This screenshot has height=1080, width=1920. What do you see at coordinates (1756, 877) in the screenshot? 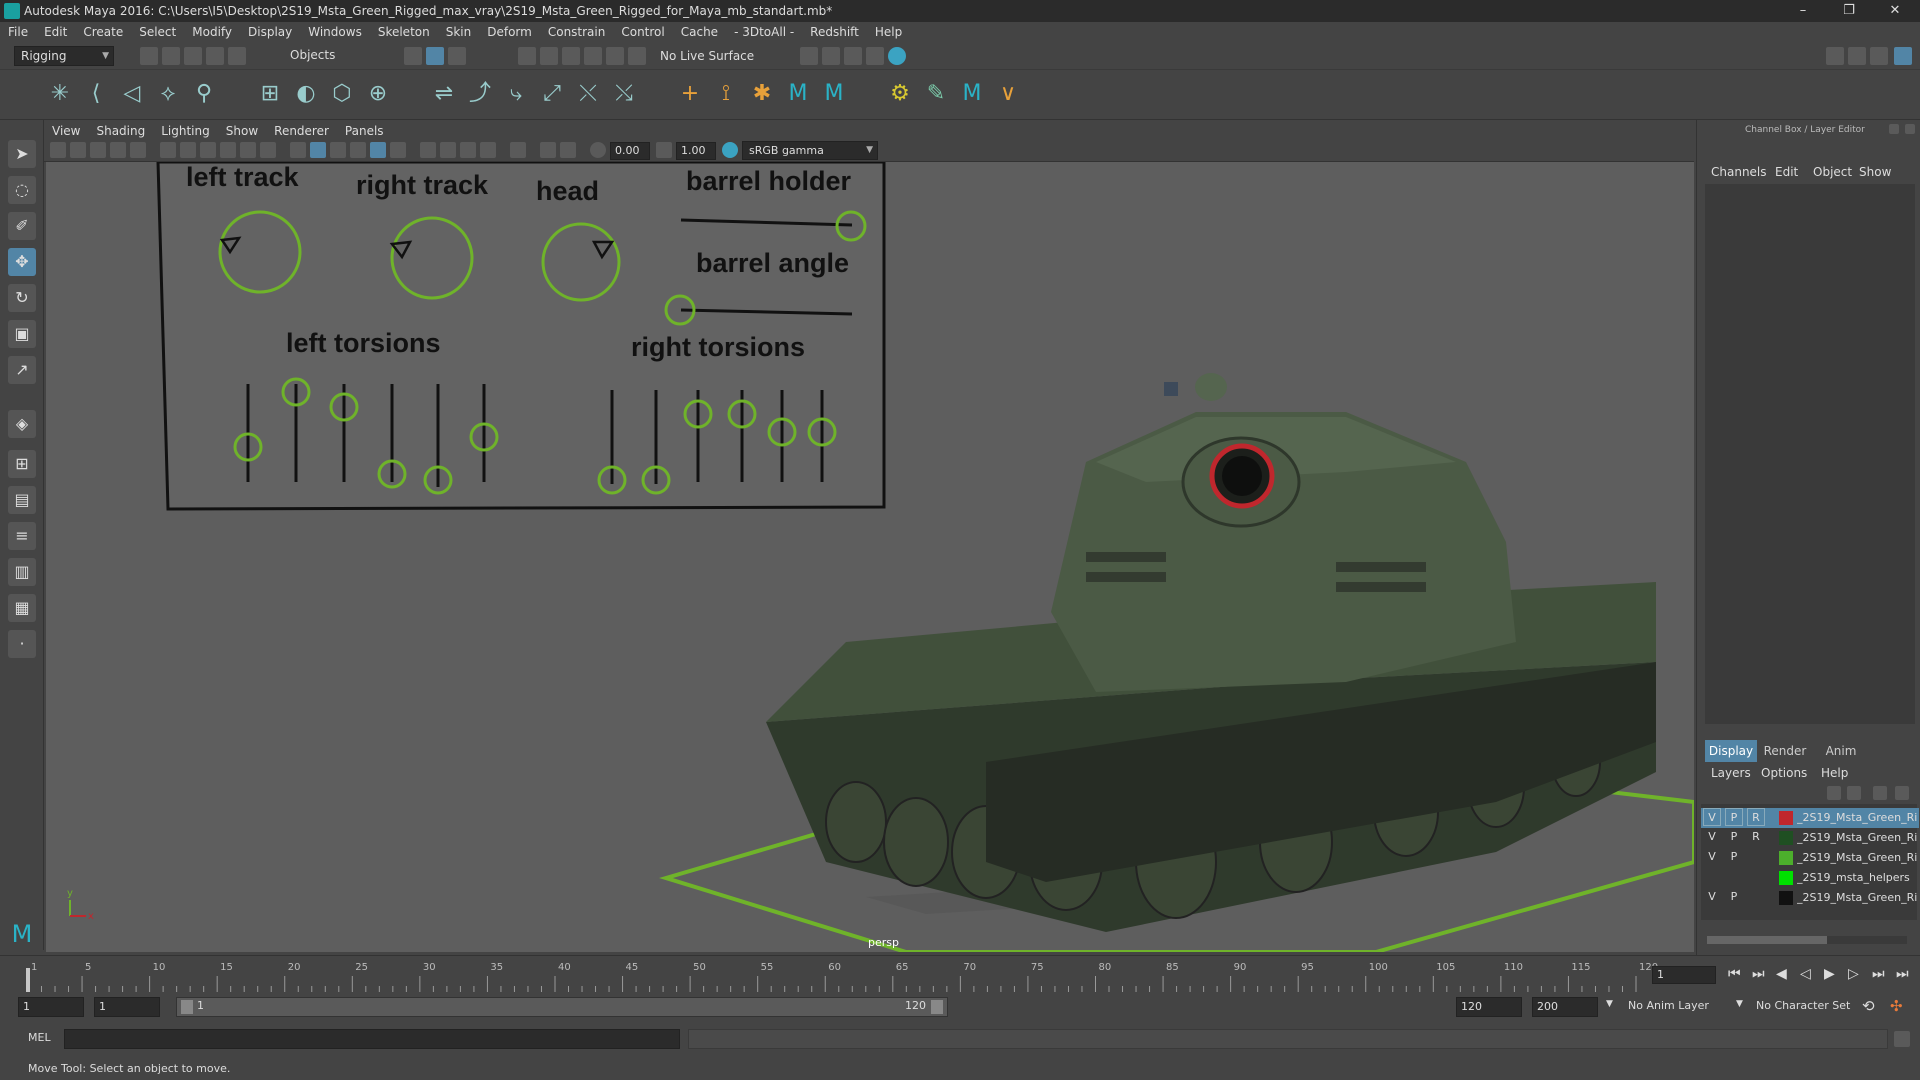
I see `layer-reference-toggle` at bounding box center [1756, 877].